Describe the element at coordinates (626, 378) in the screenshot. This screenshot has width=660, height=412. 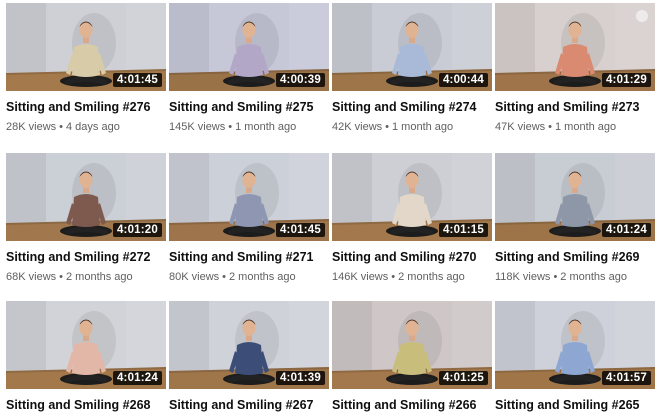
I see `duration-badge: 4:01:57` at that location.